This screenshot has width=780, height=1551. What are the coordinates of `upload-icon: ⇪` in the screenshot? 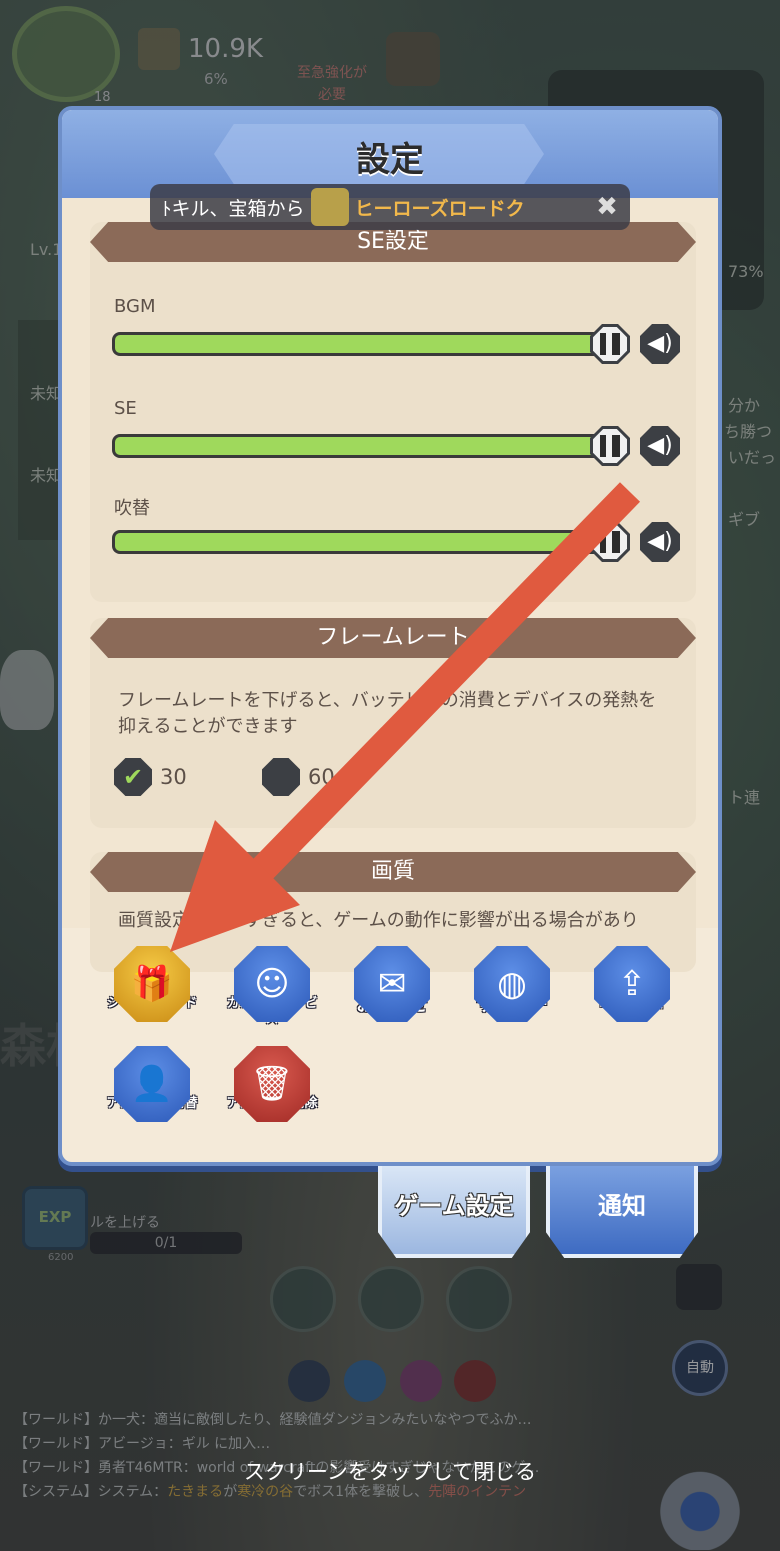 It's located at (632, 984).